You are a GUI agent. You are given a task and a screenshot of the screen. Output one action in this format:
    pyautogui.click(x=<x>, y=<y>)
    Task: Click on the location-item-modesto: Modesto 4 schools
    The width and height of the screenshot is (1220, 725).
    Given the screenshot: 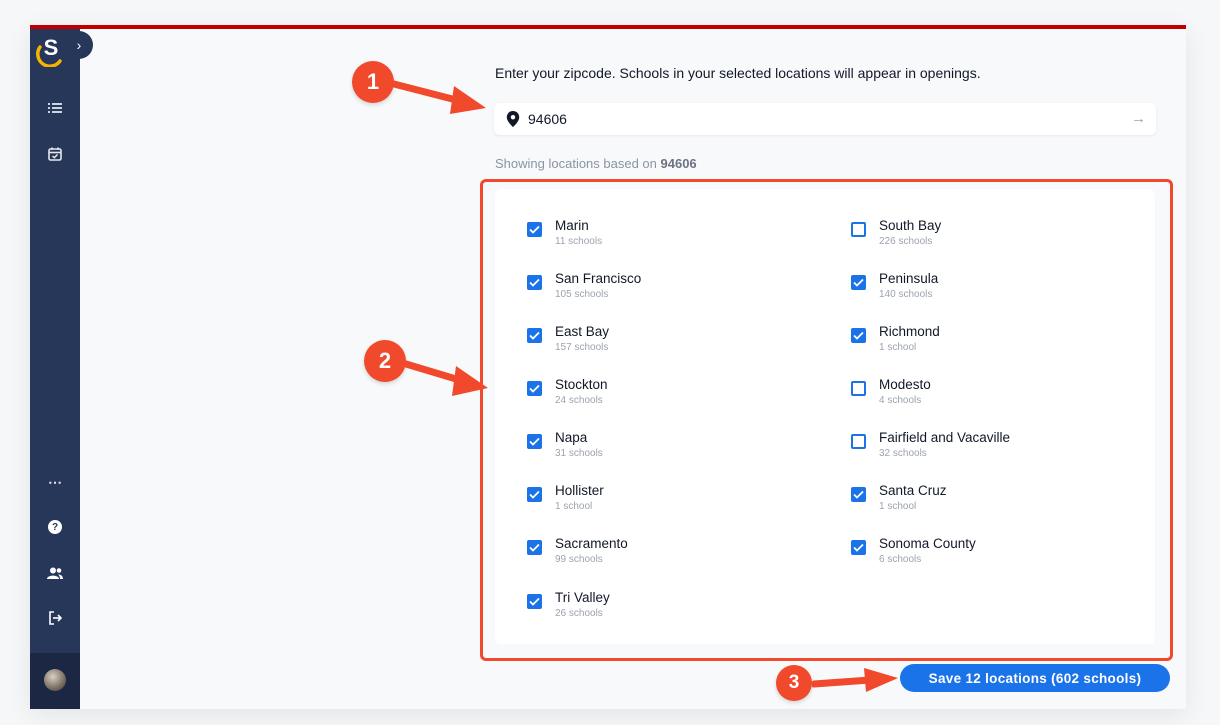 What is the action you would take?
    pyautogui.click(x=891, y=391)
    